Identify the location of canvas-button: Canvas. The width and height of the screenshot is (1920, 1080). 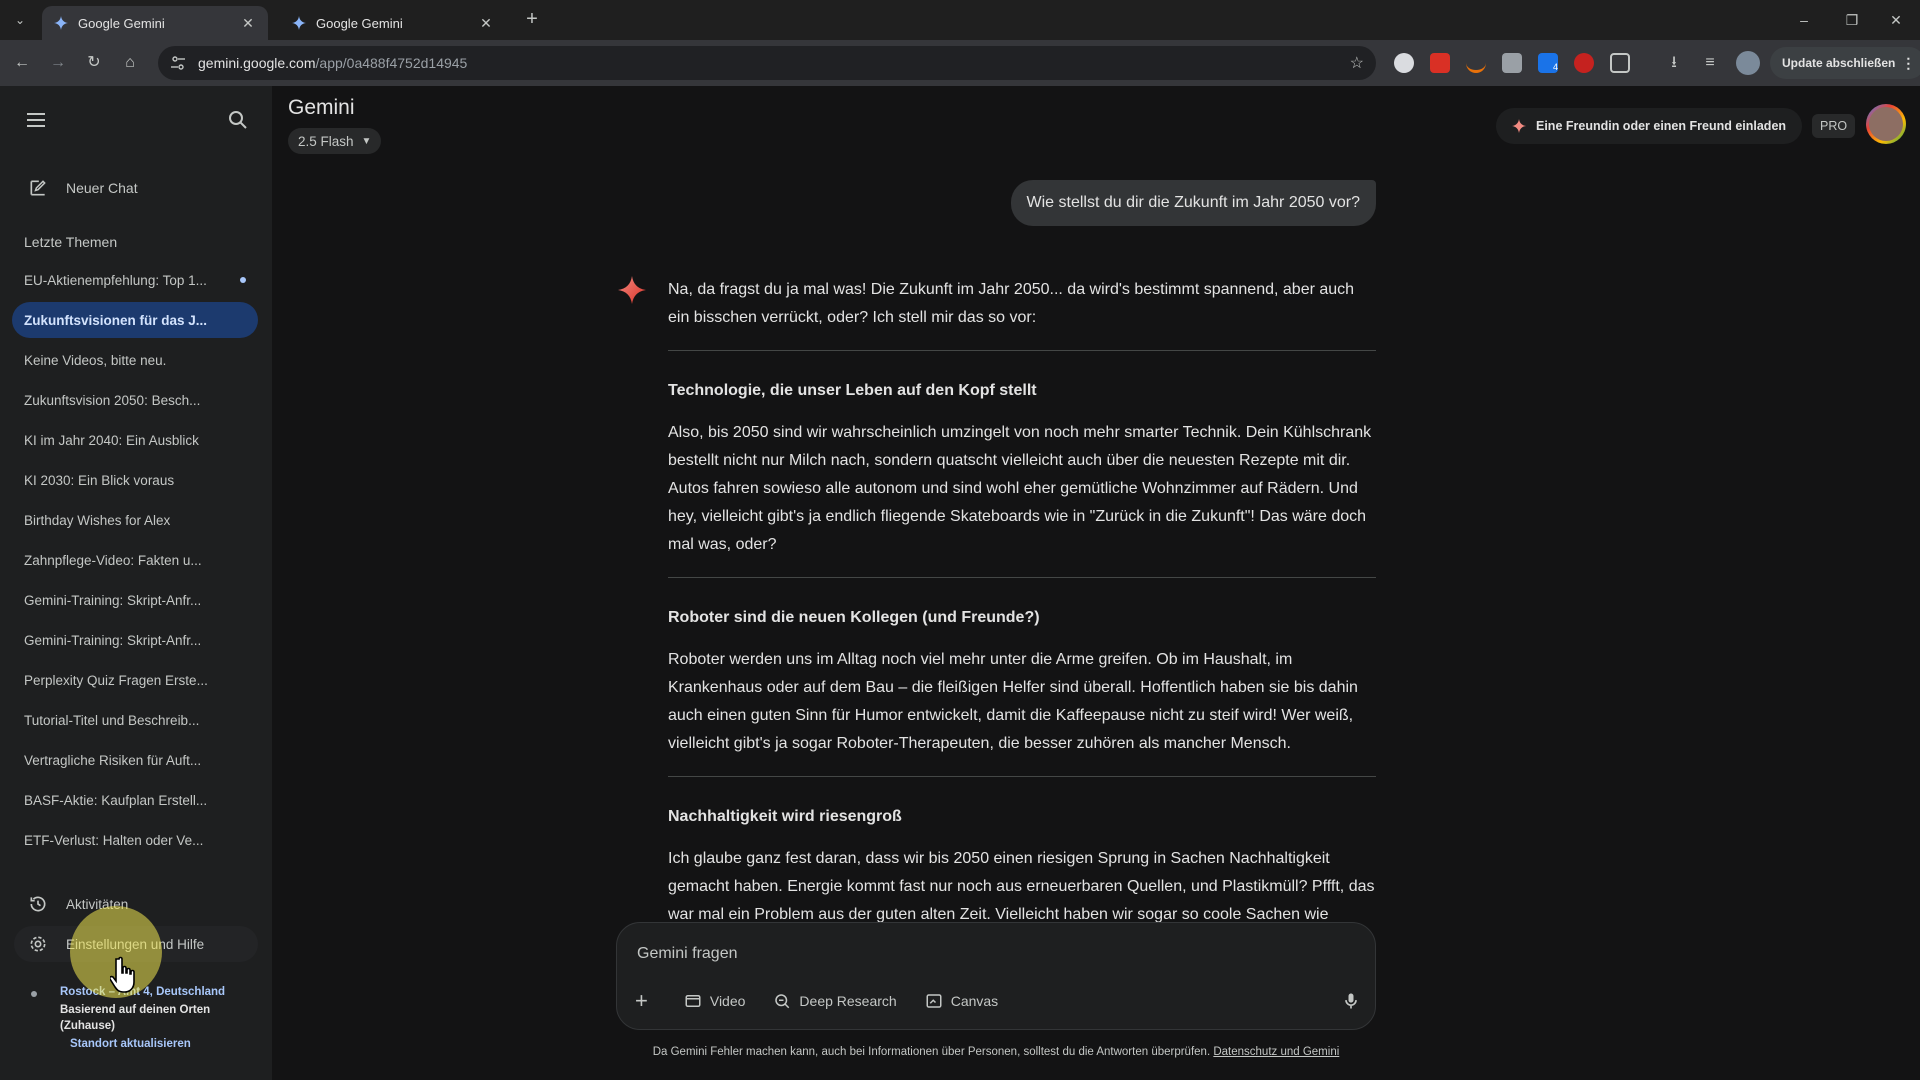
(961, 1001).